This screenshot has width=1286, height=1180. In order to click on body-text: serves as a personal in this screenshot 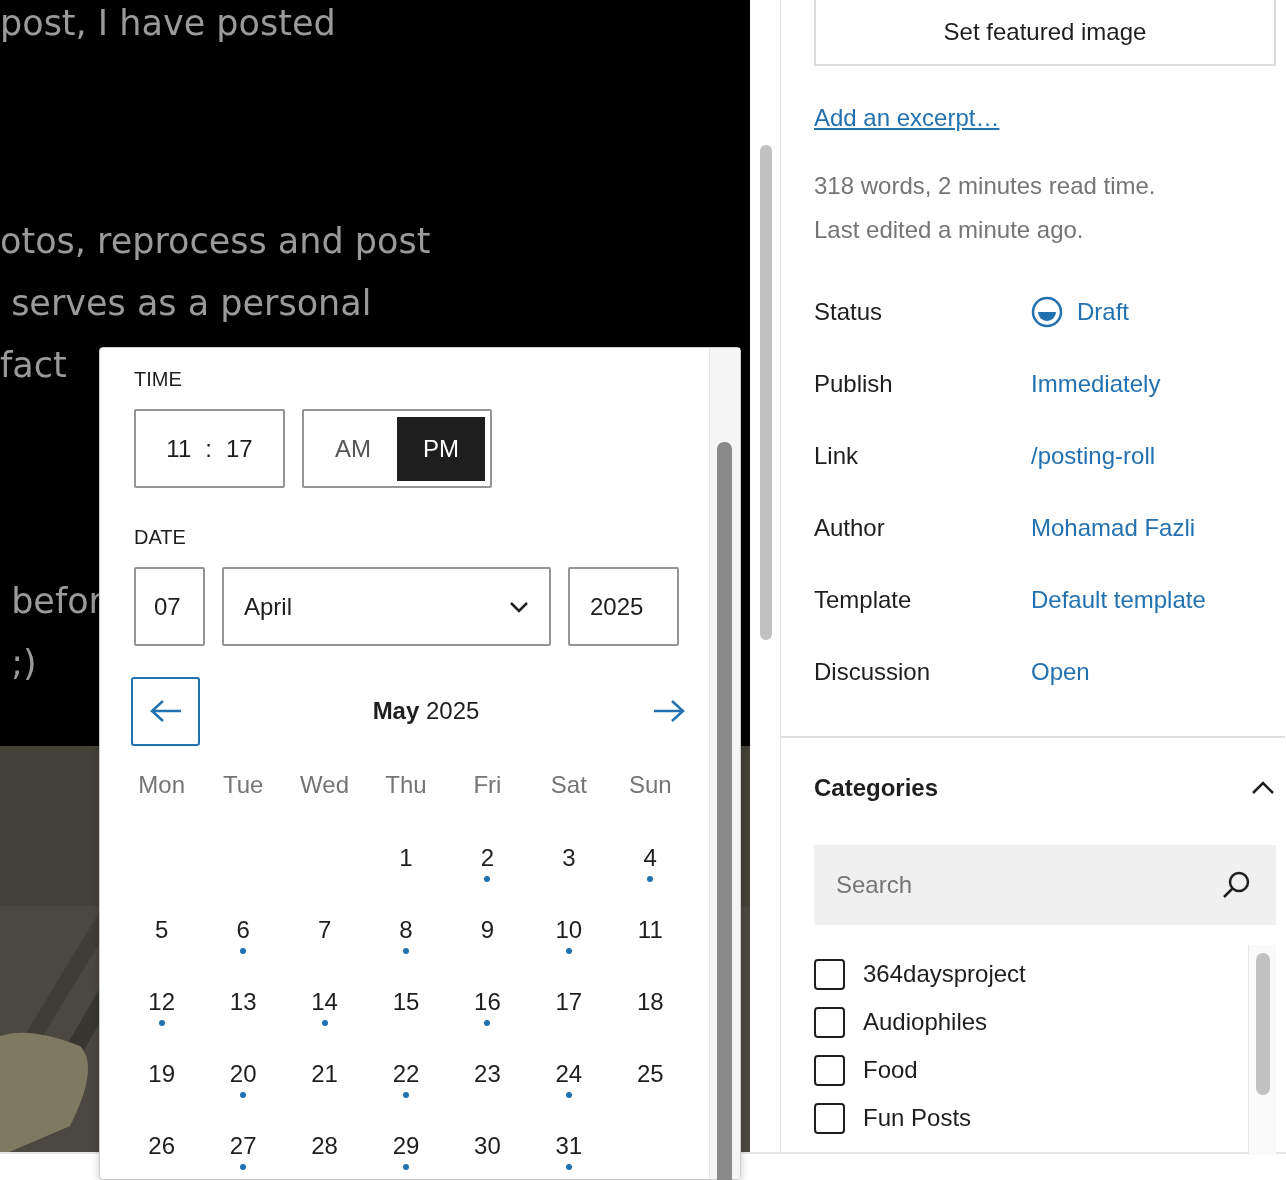, I will do `click(191, 303)`.